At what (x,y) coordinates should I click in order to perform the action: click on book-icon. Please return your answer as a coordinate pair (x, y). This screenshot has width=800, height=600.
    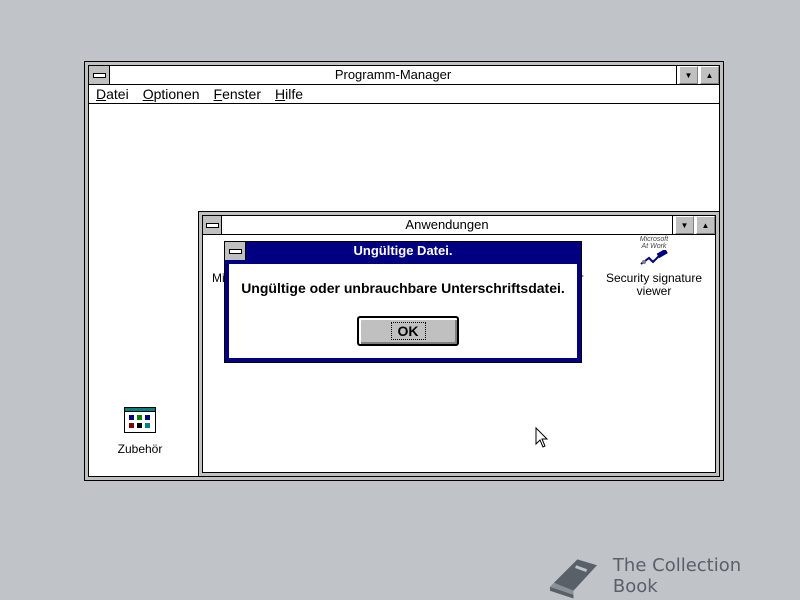
    Looking at the image, I should click on (573, 579).